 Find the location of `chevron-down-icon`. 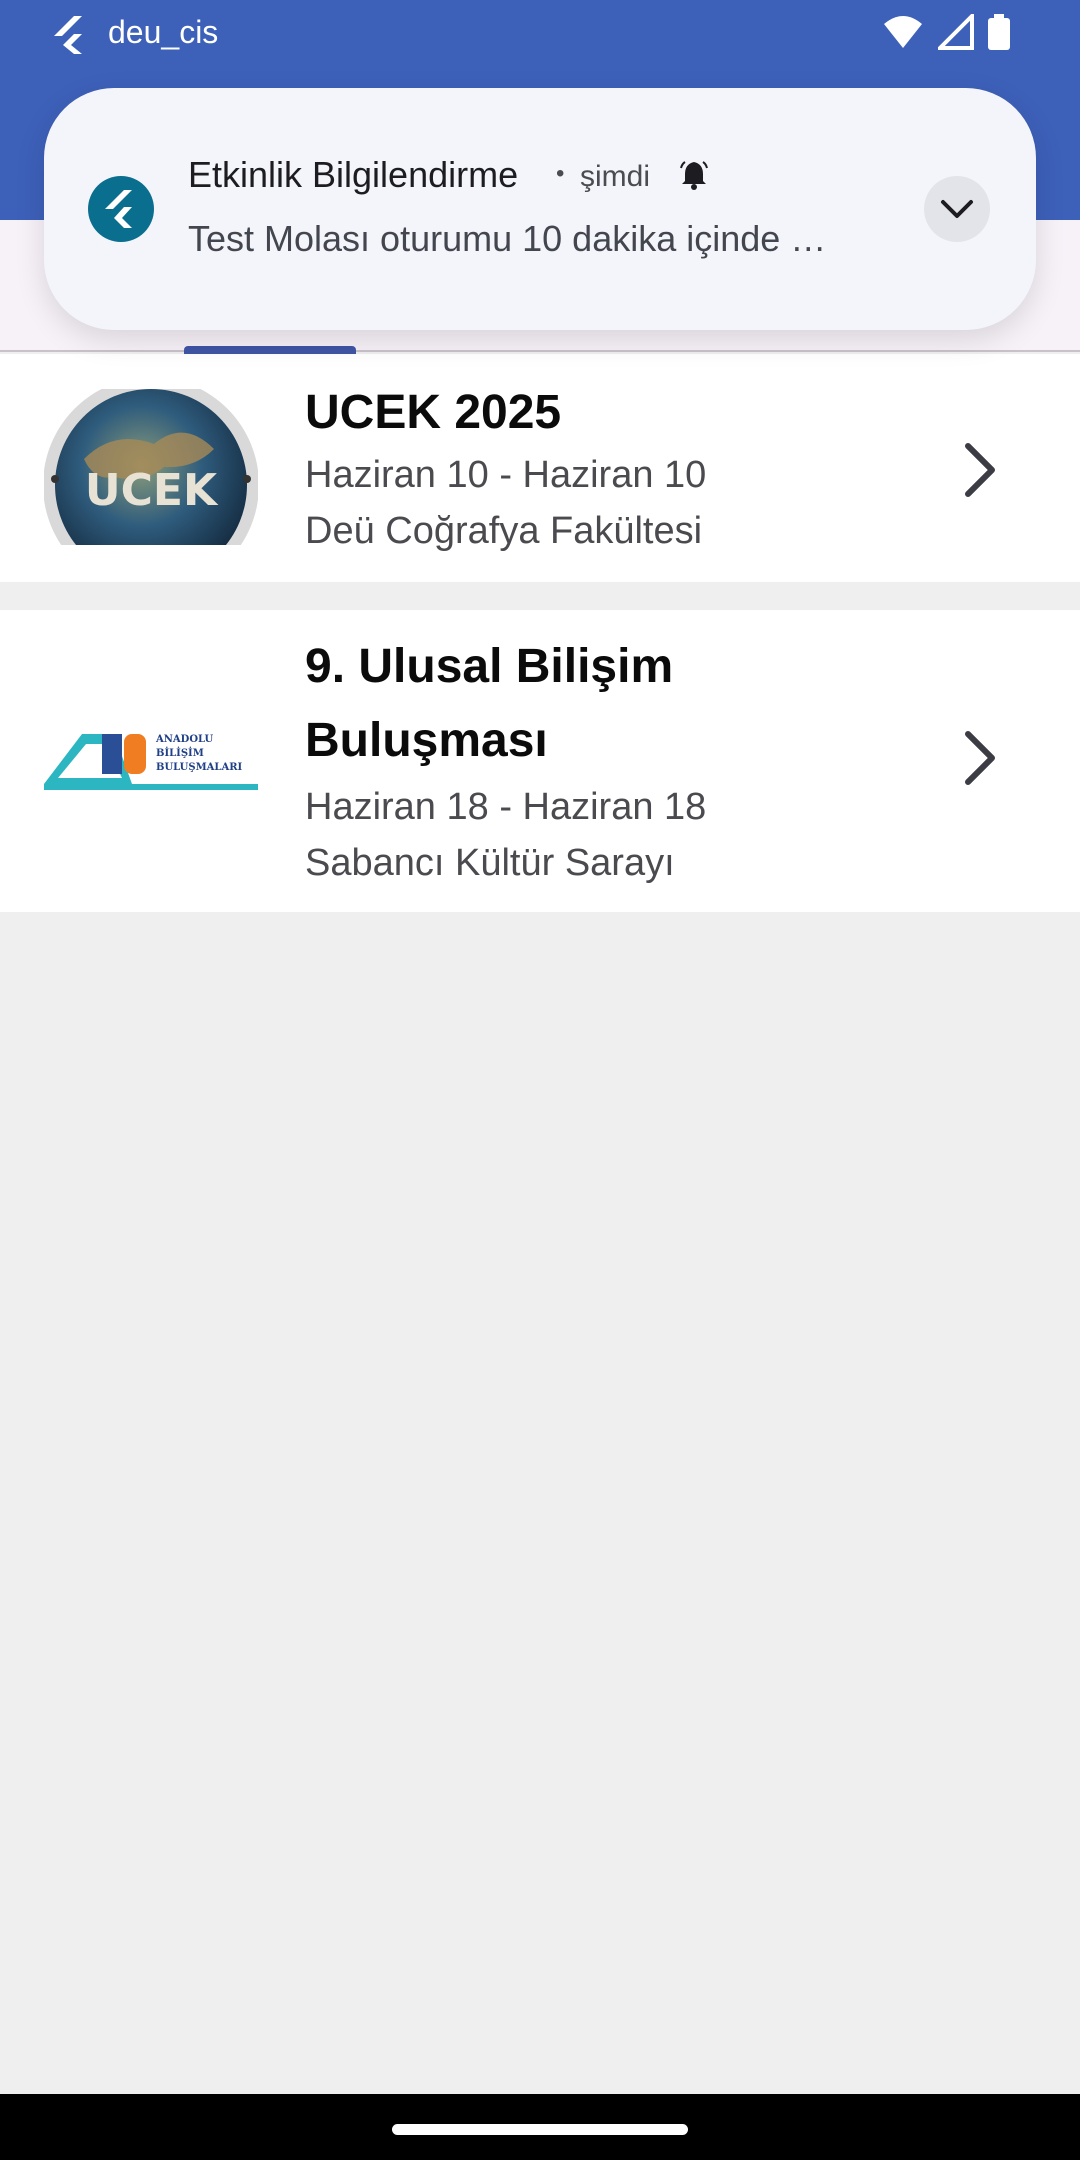

chevron-down-icon is located at coordinates (957, 209).